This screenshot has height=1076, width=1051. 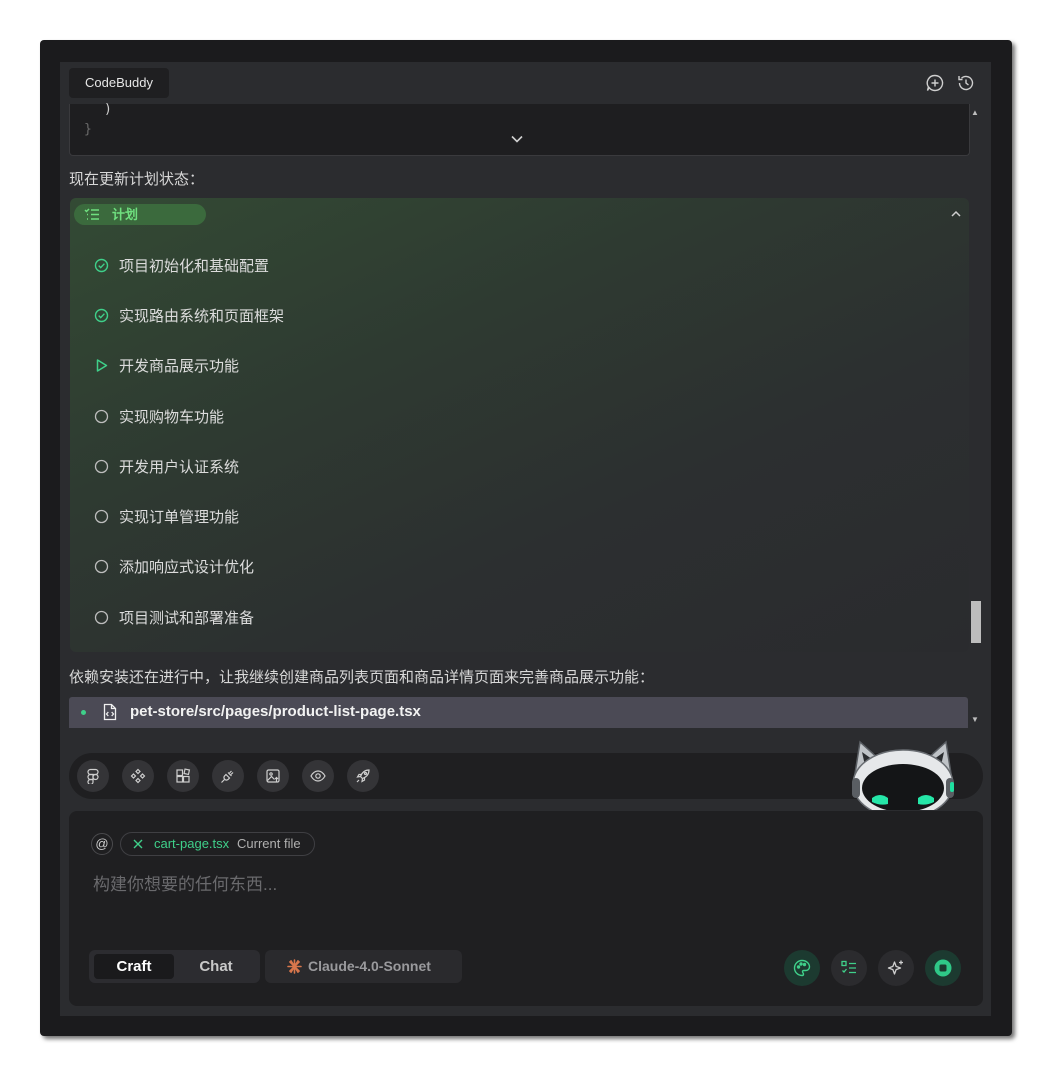 What do you see at coordinates (91, 214) in the screenshot?
I see `task-list-icon` at bounding box center [91, 214].